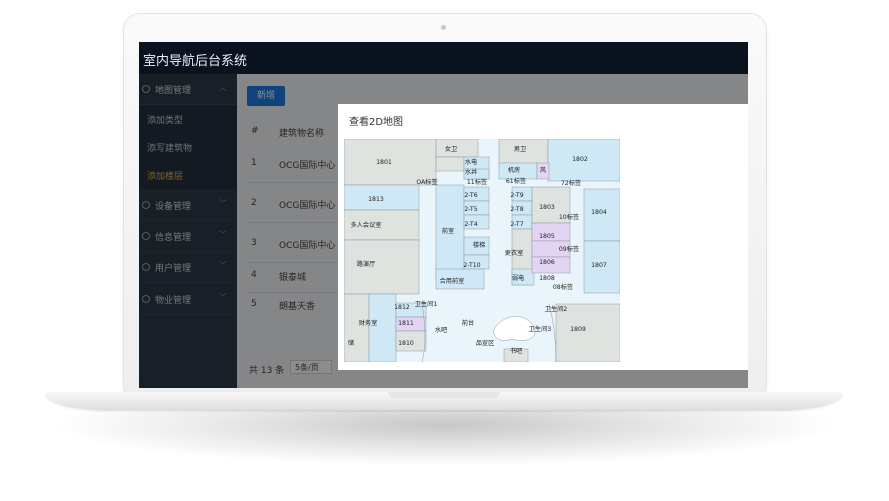  What do you see at coordinates (477, 182) in the screenshot?
I see `map-room-label: 11标签` at bounding box center [477, 182].